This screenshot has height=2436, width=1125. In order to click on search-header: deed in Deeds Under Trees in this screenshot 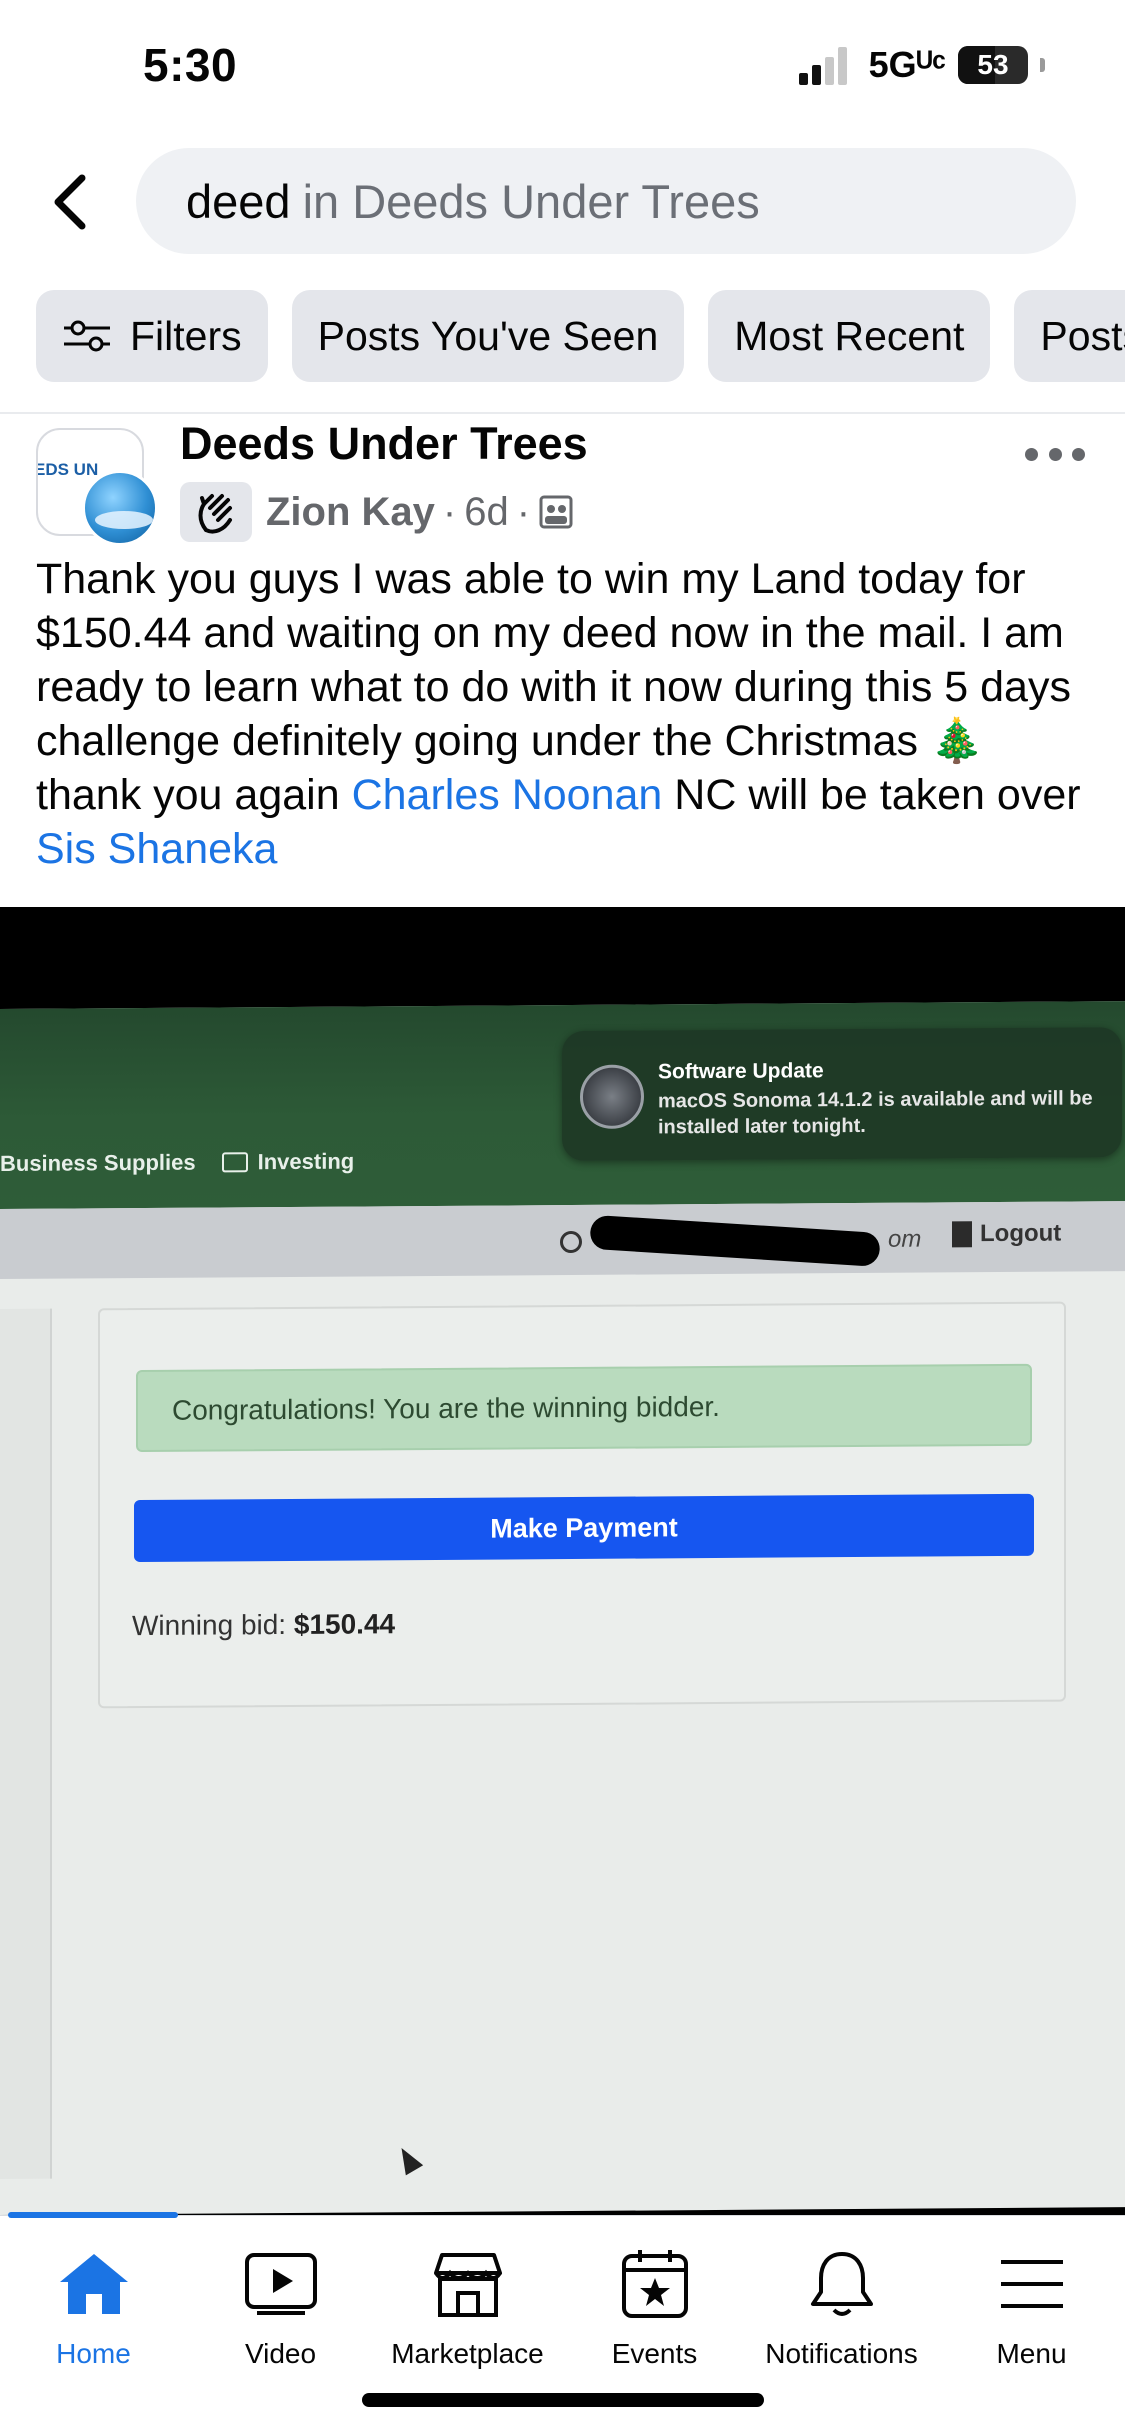, I will do `click(562, 205)`.